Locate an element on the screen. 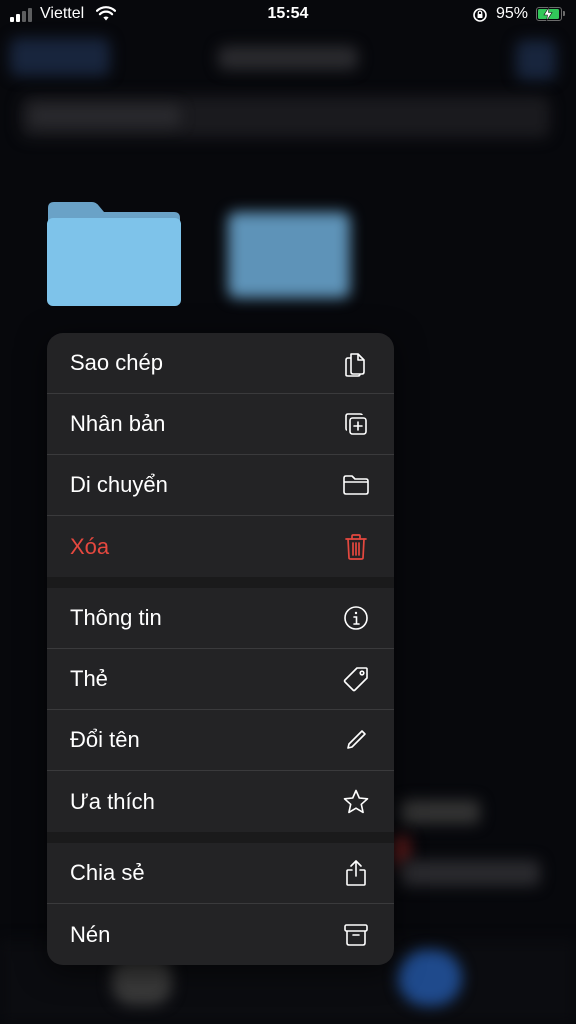 This screenshot has height=1024, width=576. menu-item-duplicate: Nhân bản is located at coordinates (220, 424).